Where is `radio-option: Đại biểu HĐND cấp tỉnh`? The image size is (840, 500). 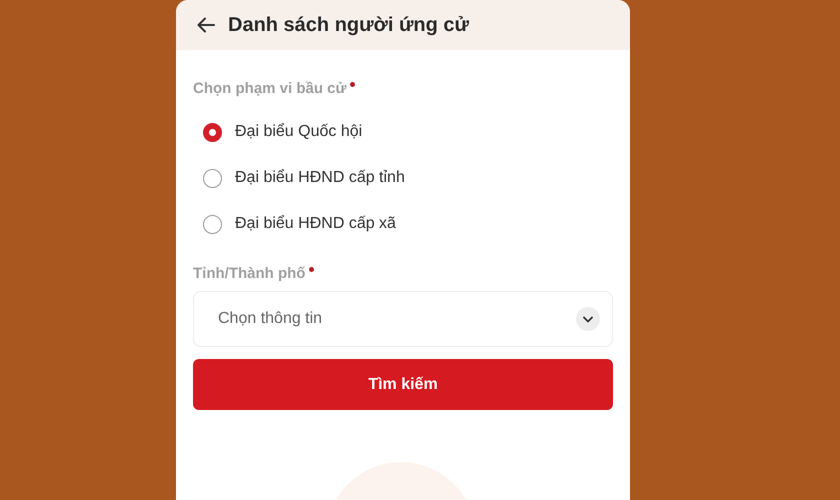
radio-option: Đại biểu HĐND cấp tỉnh is located at coordinates (408, 178).